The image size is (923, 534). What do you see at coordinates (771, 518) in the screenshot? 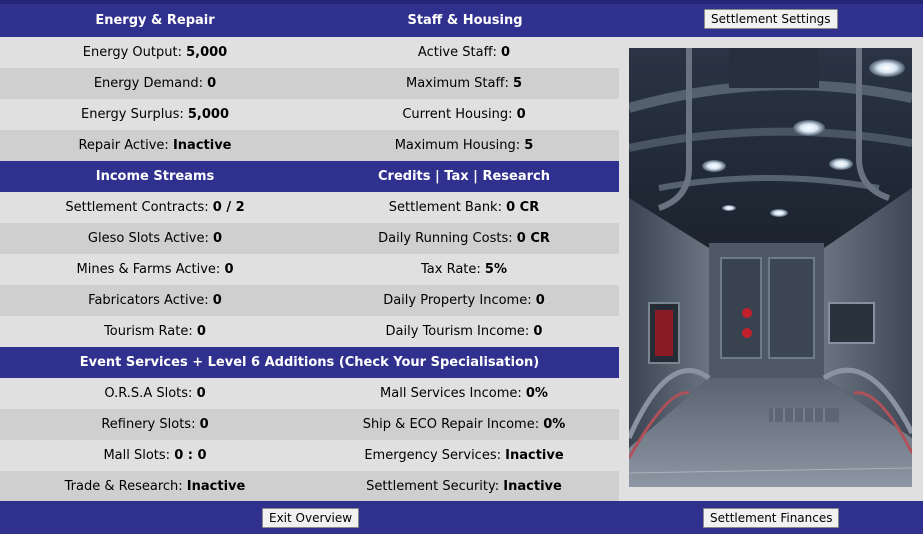
I see `settlement-finances-button: Settlement Finances` at bounding box center [771, 518].